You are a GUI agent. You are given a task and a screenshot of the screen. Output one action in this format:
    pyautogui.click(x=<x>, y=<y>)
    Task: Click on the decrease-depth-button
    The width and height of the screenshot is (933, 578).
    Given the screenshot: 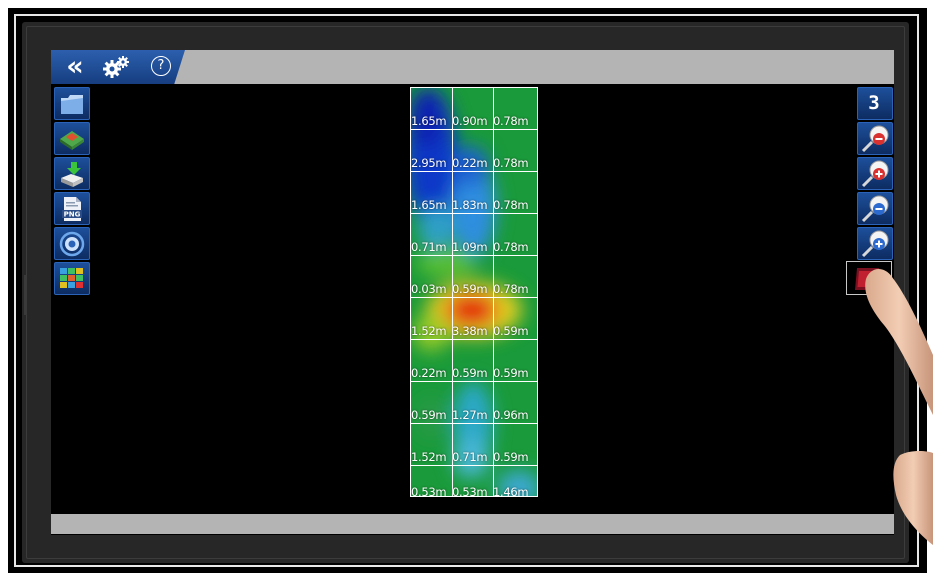 What is the action you would take?
    pyautogui.click(x=875, y=138)
    